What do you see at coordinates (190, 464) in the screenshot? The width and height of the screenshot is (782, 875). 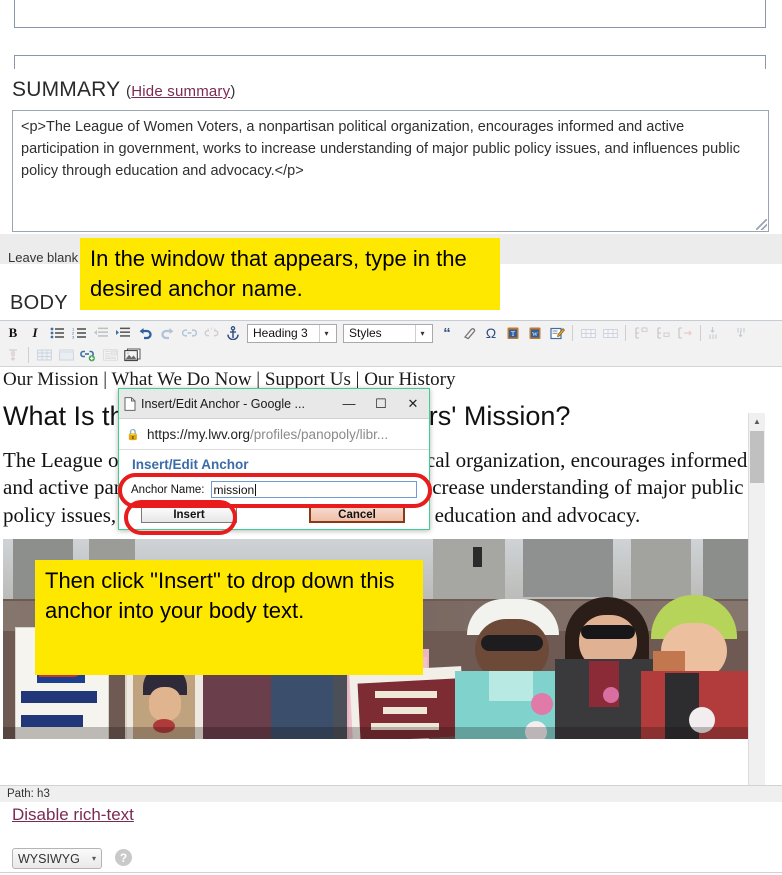 I see `dialog-form-heading: Insert/Edit Anchor` at bounding box center [190, 464].